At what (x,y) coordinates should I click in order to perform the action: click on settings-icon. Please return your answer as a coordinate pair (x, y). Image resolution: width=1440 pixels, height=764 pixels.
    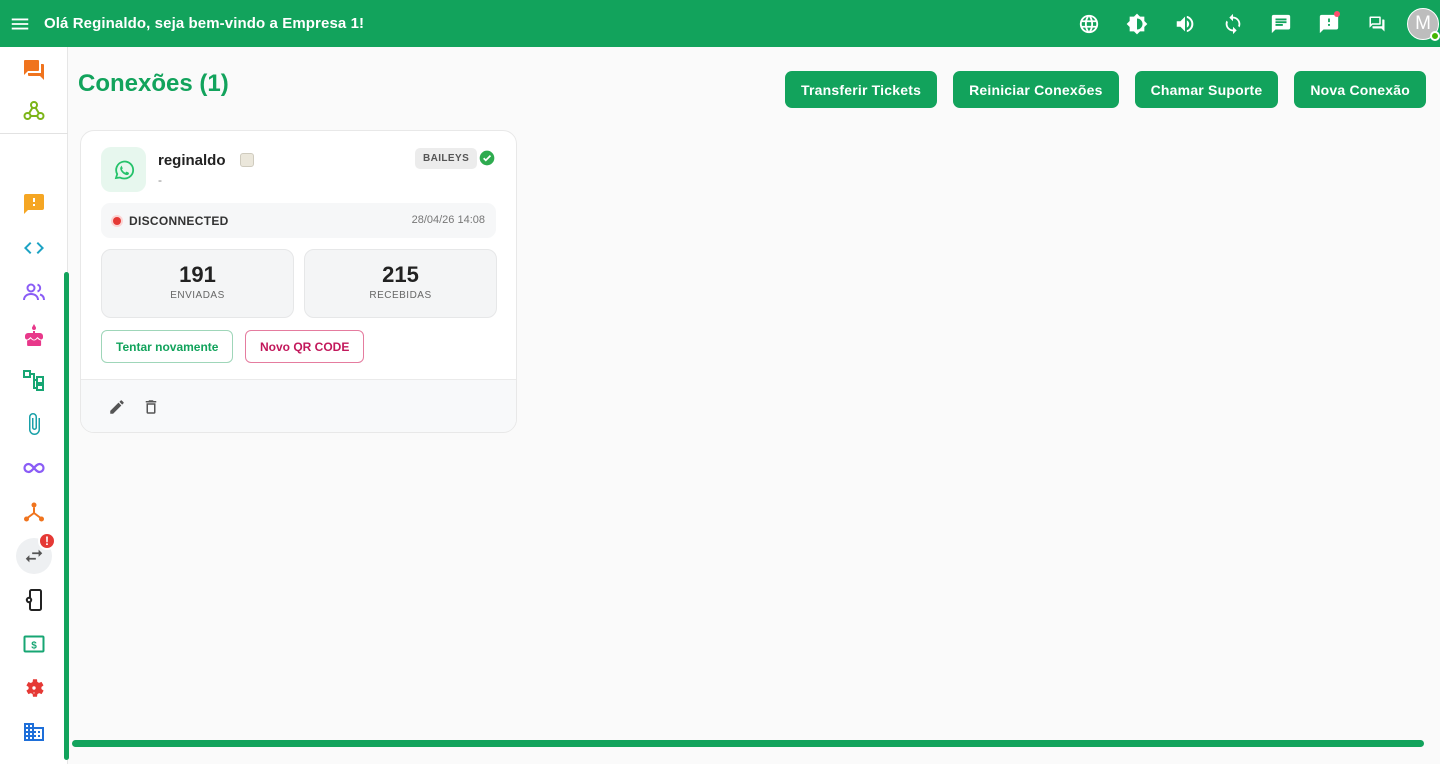
    Looking at the image, I should click on (35, 688).